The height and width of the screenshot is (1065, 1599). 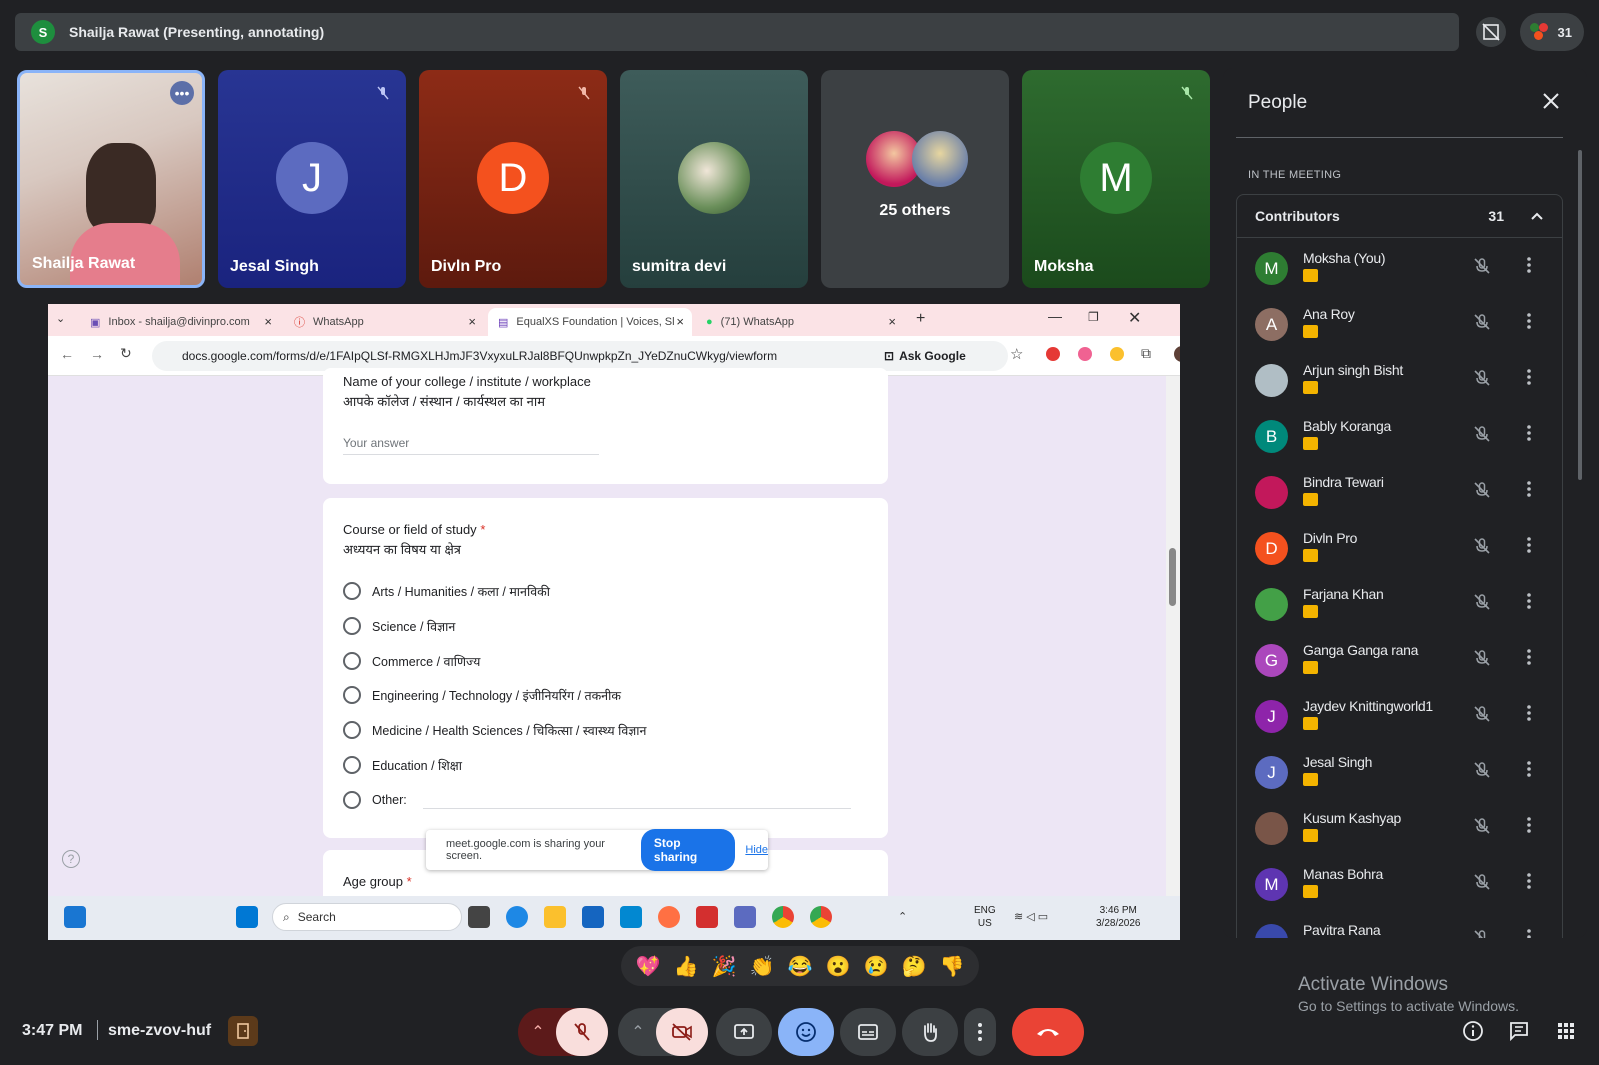 I want to click on participant-row: Farjana Khan, so click(x=1399, y=602).